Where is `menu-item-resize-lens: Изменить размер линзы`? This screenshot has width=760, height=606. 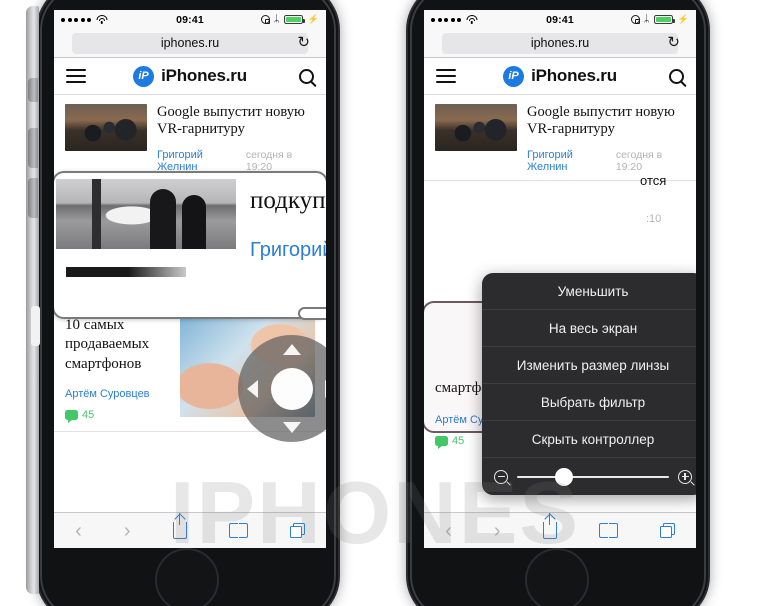 menu-item-resize-lens: Изменить размер линзы is located at coordinates (589, 365).